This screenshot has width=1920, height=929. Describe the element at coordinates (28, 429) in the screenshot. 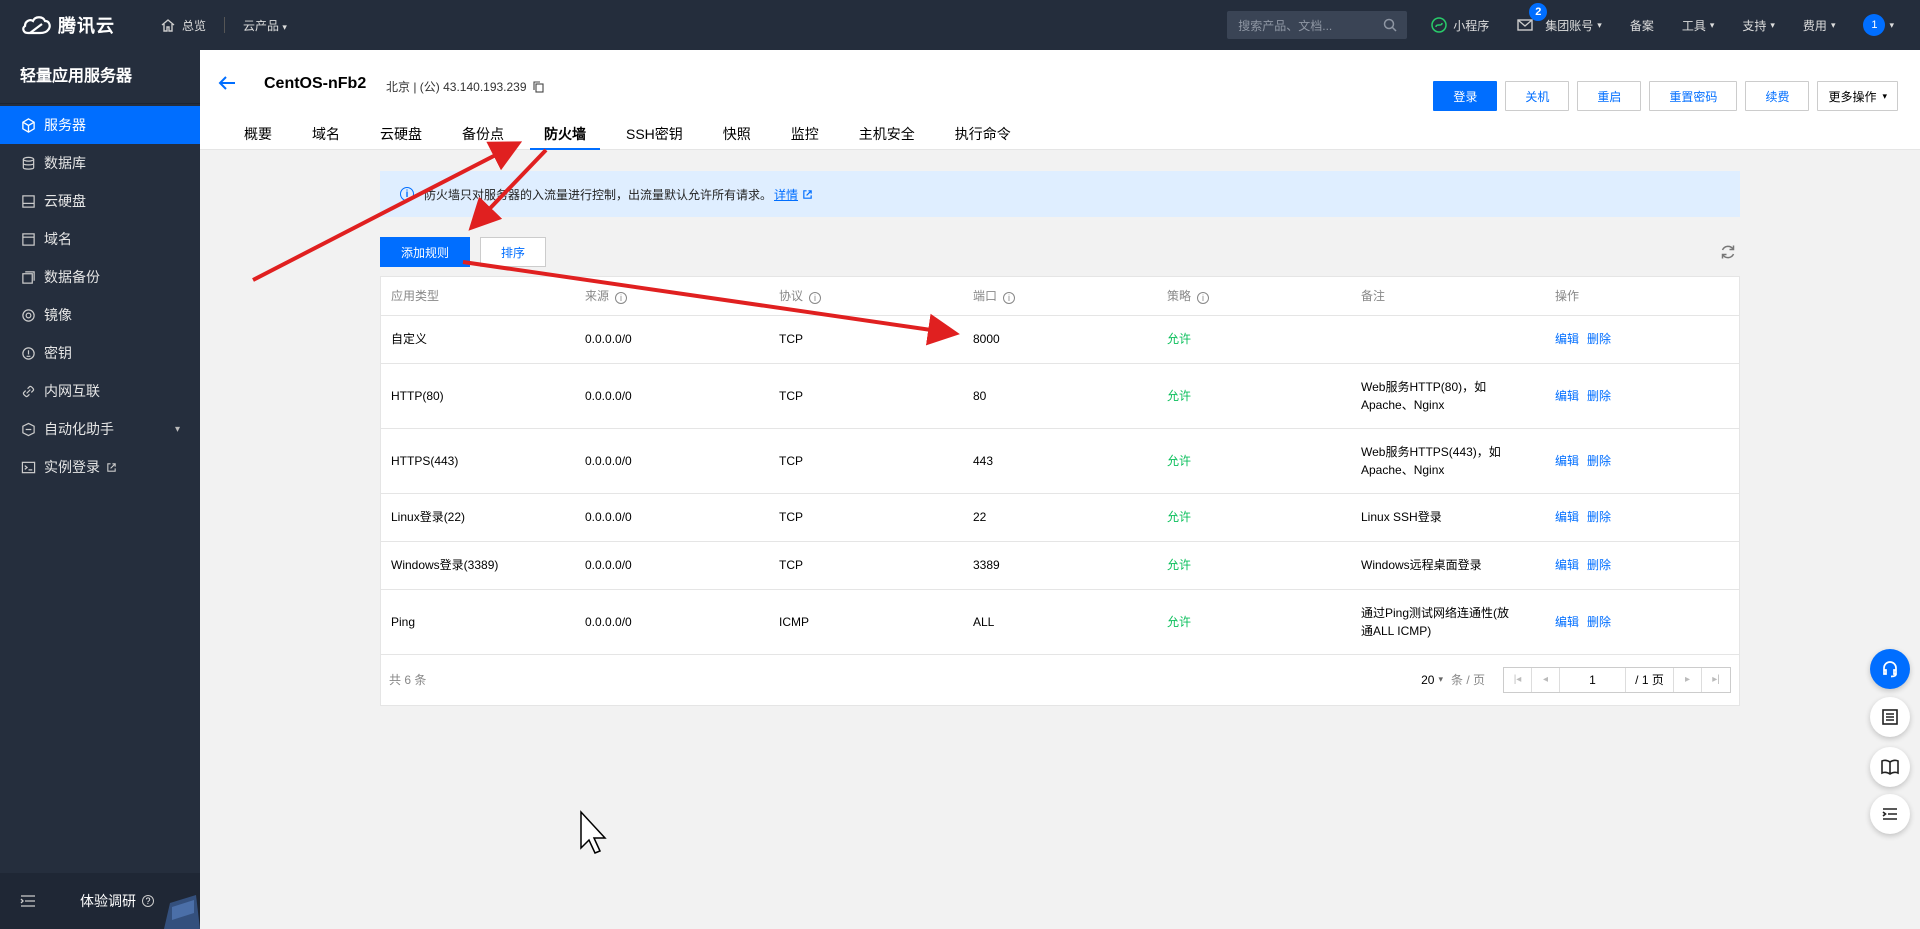

I see `automation-icon` at that location.